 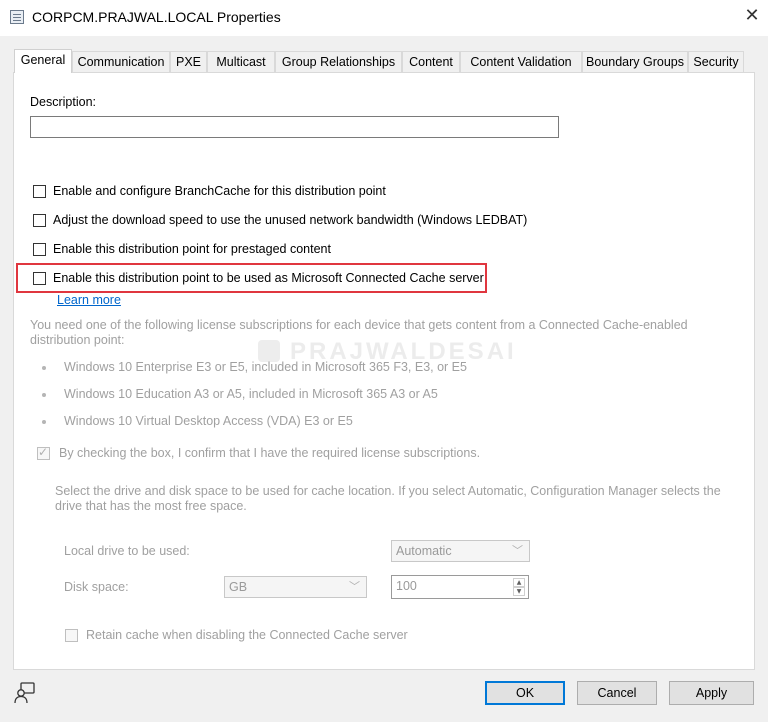 I want to click on close-icon: ✕, so click(x=752, y=16).